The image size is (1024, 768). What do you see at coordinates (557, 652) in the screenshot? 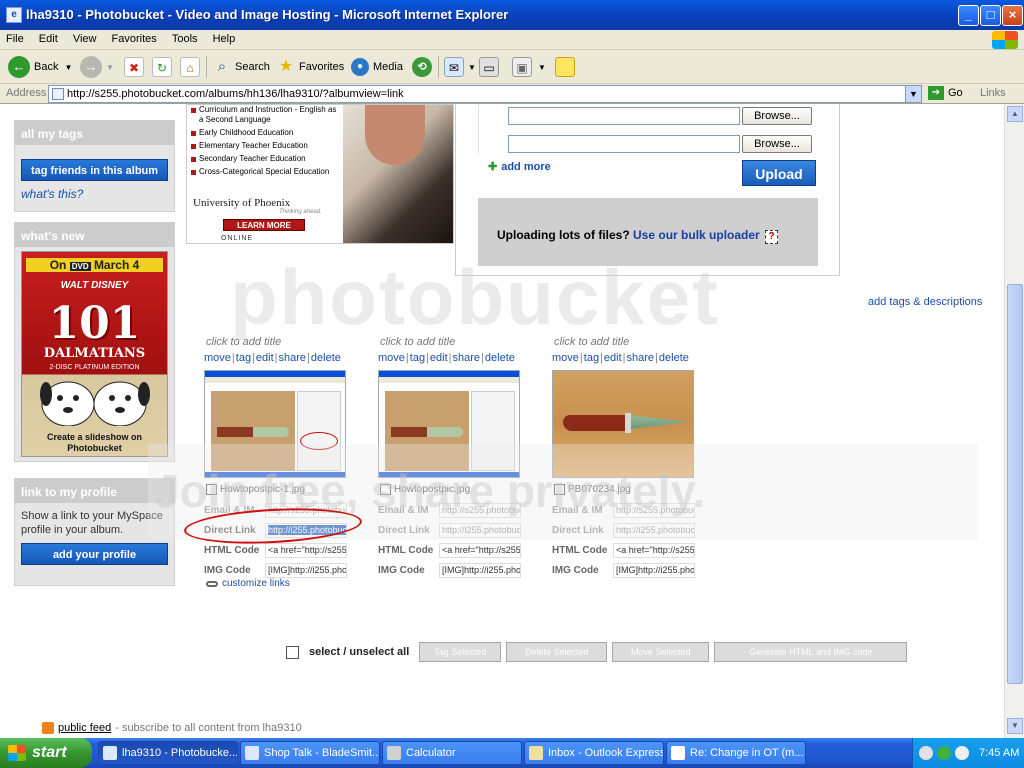
I see `delete-selected-button: Delete Selected` at bounding box center [557, 652].